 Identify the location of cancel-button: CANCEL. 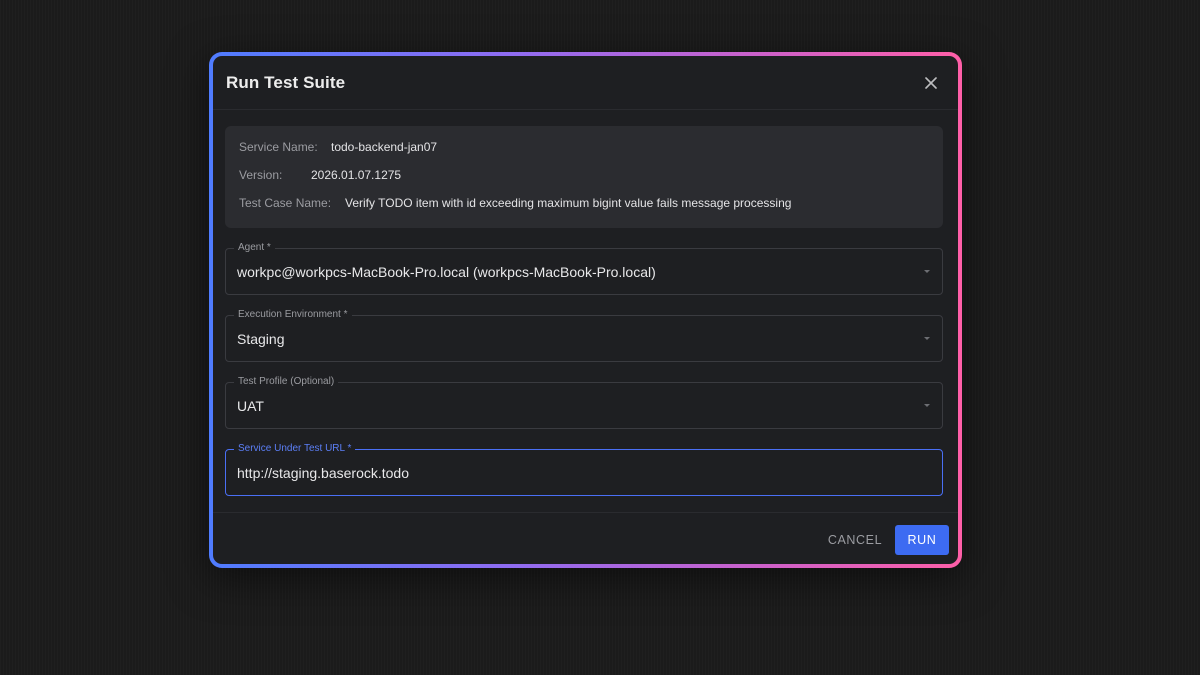
(855, 540).